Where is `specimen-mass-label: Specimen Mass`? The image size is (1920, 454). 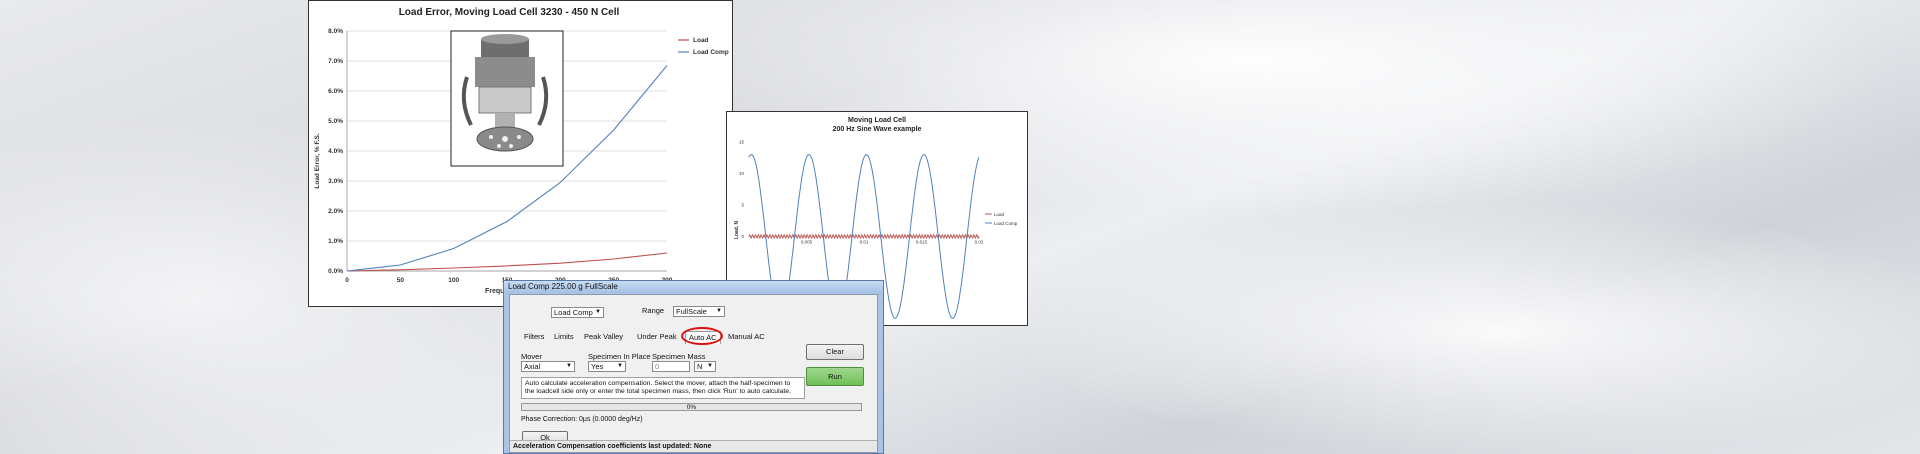 specimen-mass-label: Specimen Mass is located at coordinates (679, 356).